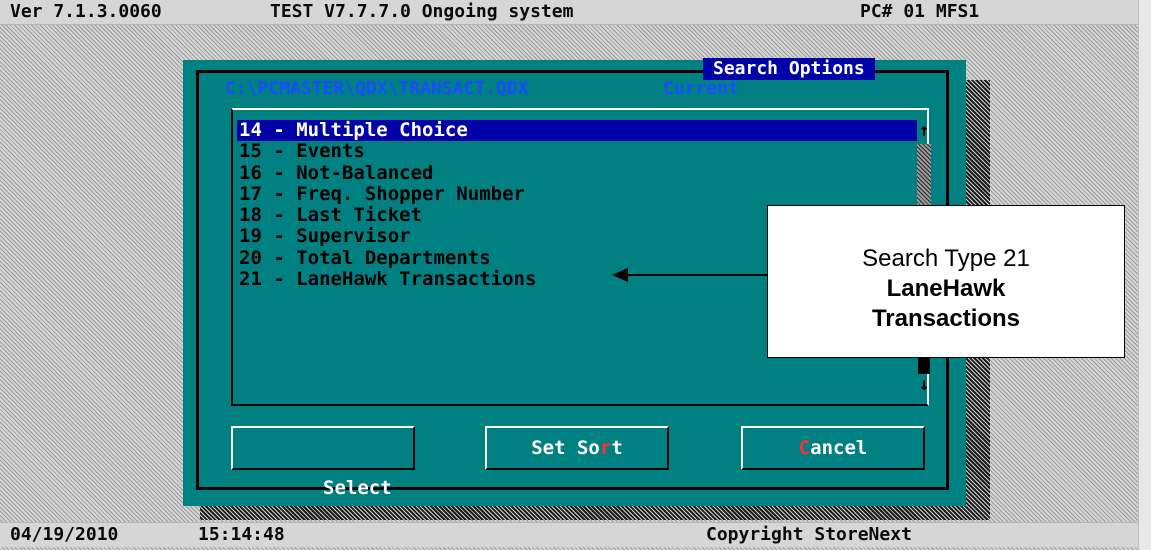  Describe the element at coordinates (946, 318) in the screenshot. I see `callout-line-3: Transactions` at that location.